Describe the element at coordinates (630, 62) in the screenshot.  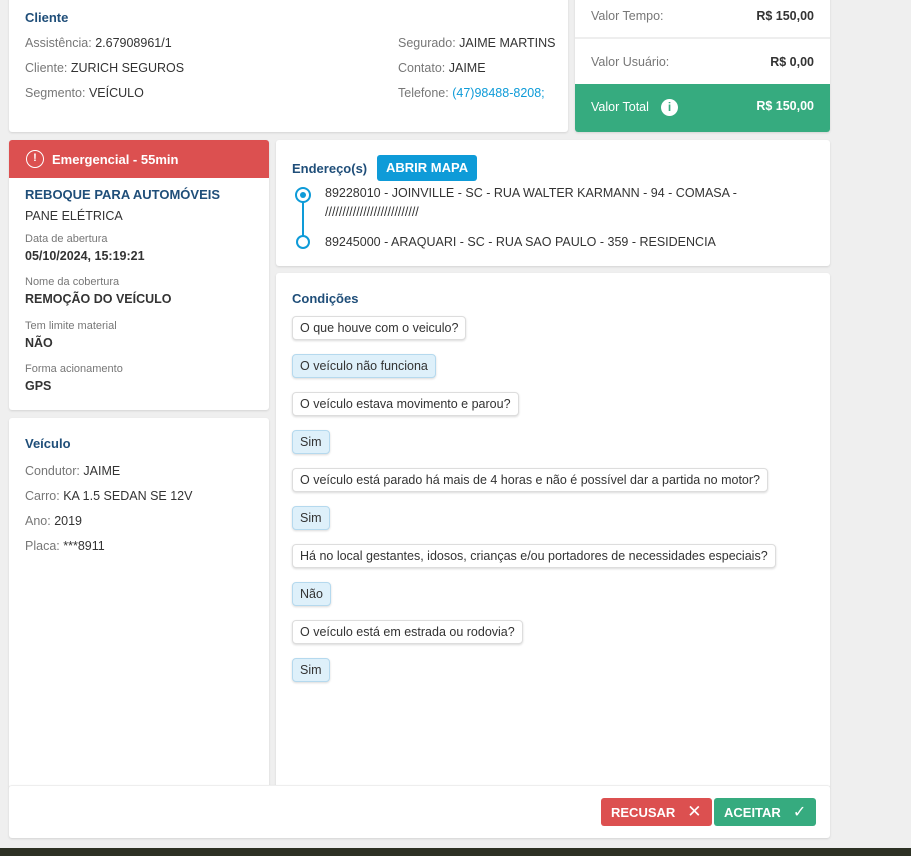
I see `valor-usuario-label: Valor Usuário:` at that location.